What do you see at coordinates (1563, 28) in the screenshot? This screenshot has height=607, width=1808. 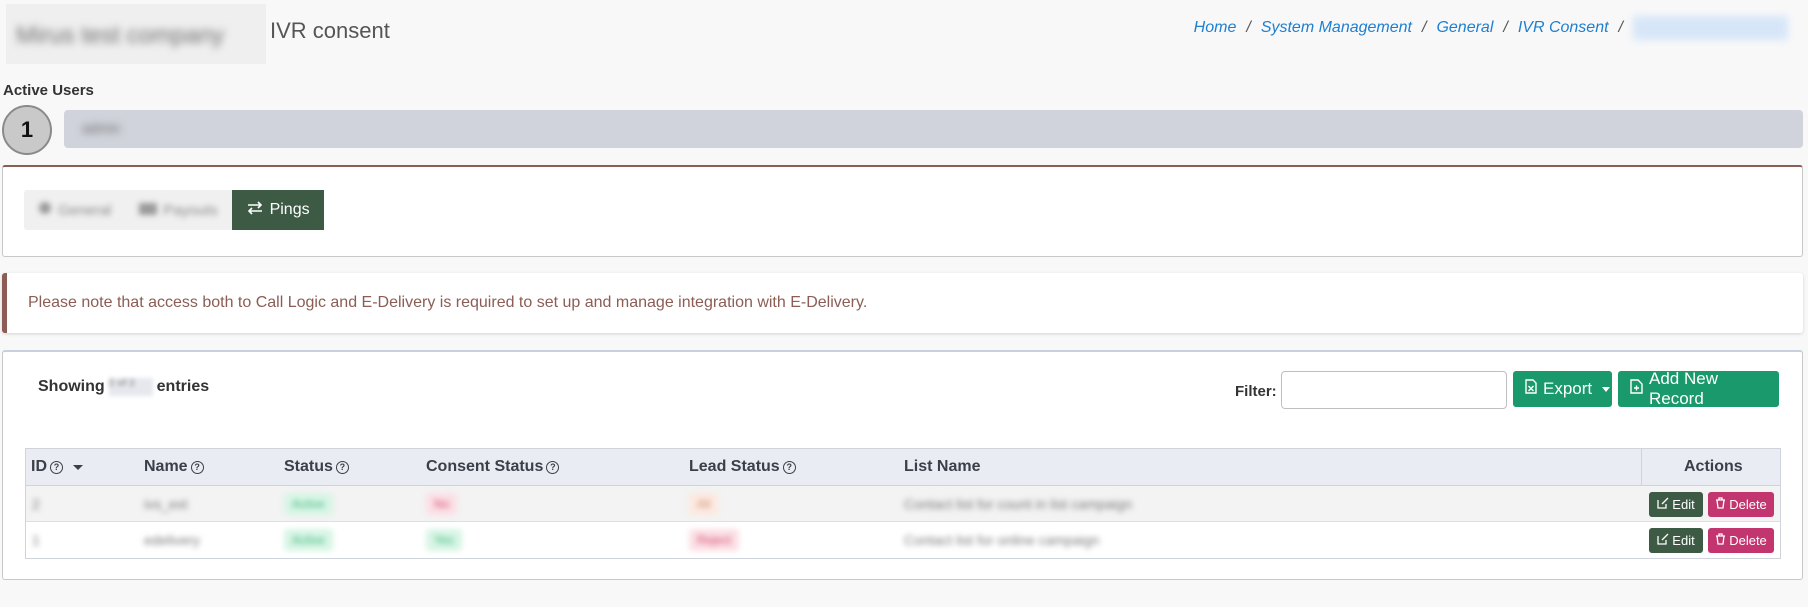 I see `breadcrumb-ivr-consent: IVR Consent` at bounding box center [1563, 28].